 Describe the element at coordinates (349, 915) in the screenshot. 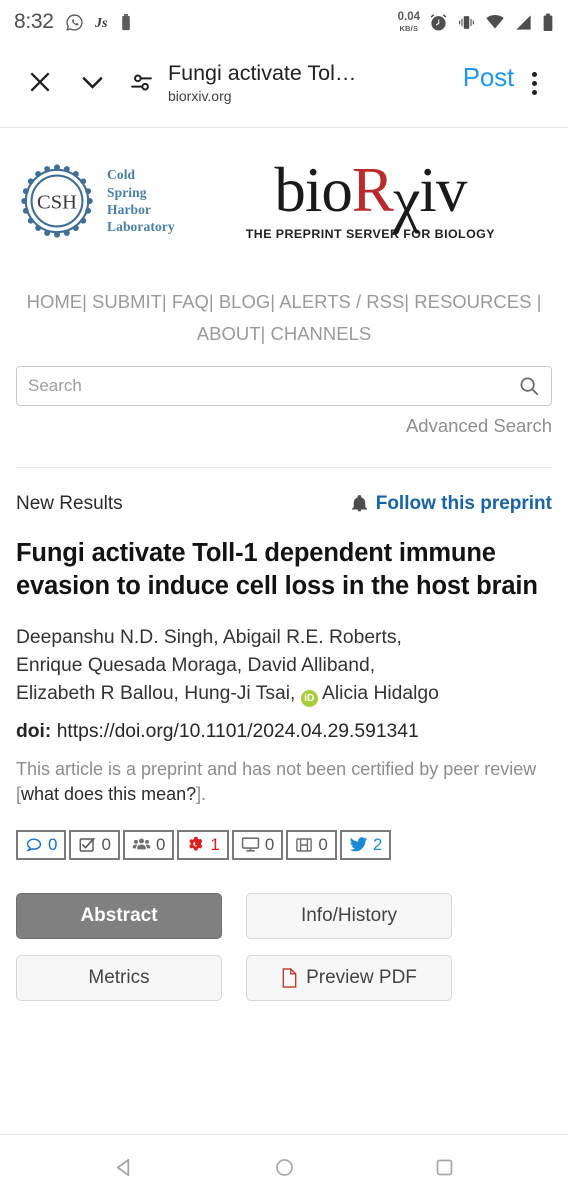

I see `tab-info-history: Info/History` at that location.